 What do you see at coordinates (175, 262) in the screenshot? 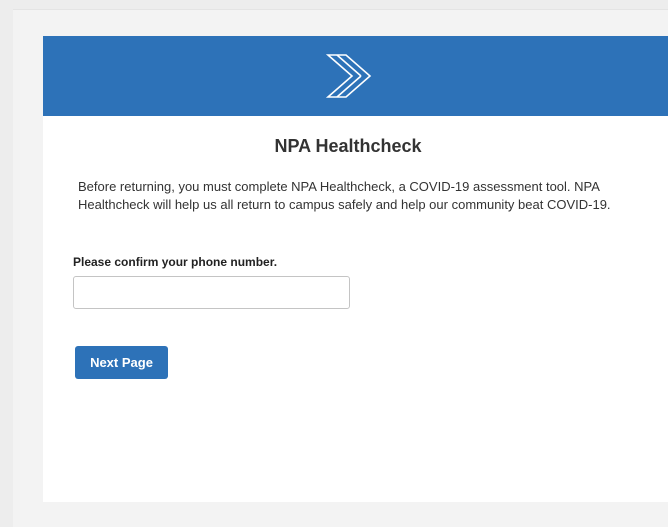
I see `phone-label: Please confirm your phone number.` at bounding box center [175, 262].